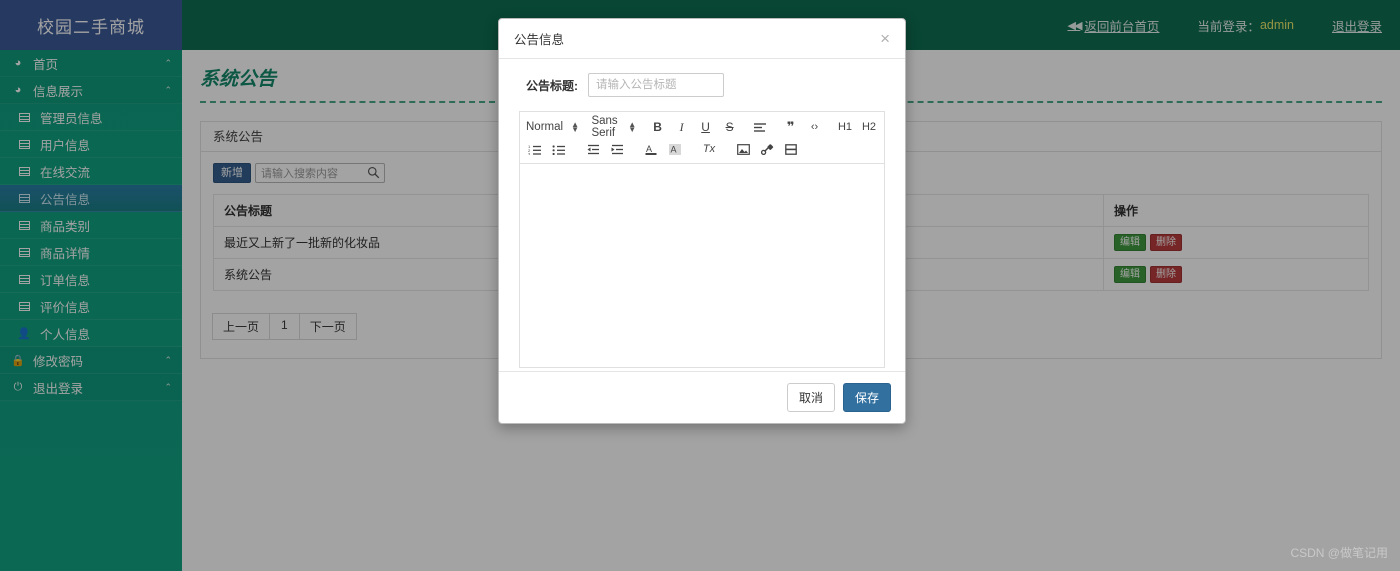 This screenshot has width=1400, height=571. What do you see at coordinates (810, 397) in the screenshot?
I see `cancel-button: 取消` at bounding box center [810, 397].